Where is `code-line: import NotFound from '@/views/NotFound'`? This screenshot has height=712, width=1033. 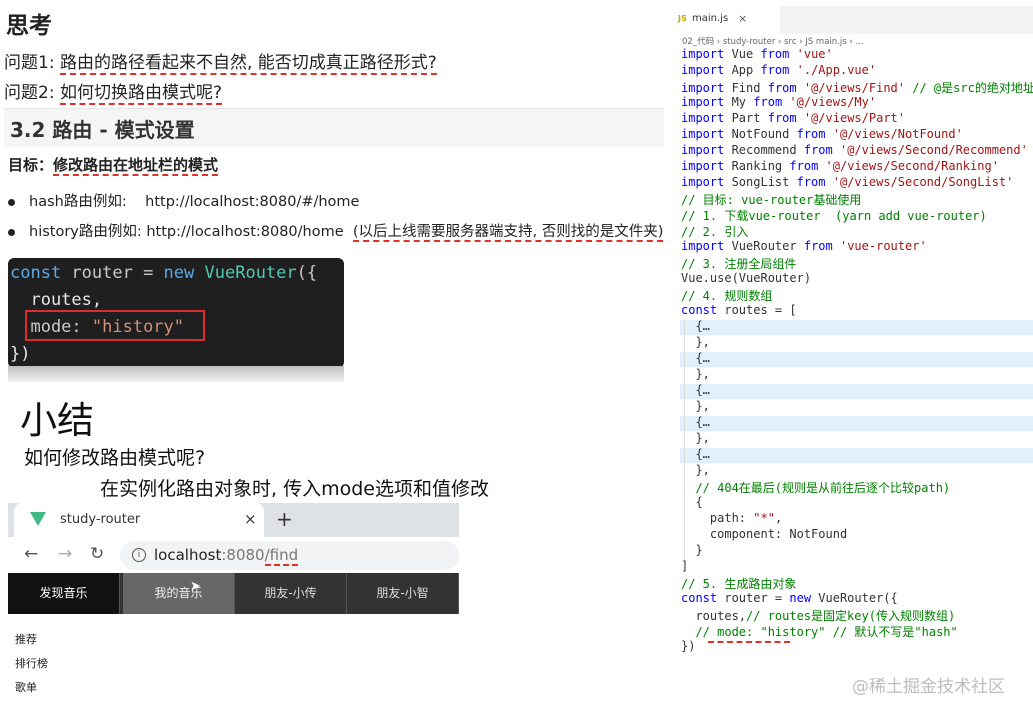 code-line: import NotFound from '@/views/NotFound' is located at coordinates (822, 134).